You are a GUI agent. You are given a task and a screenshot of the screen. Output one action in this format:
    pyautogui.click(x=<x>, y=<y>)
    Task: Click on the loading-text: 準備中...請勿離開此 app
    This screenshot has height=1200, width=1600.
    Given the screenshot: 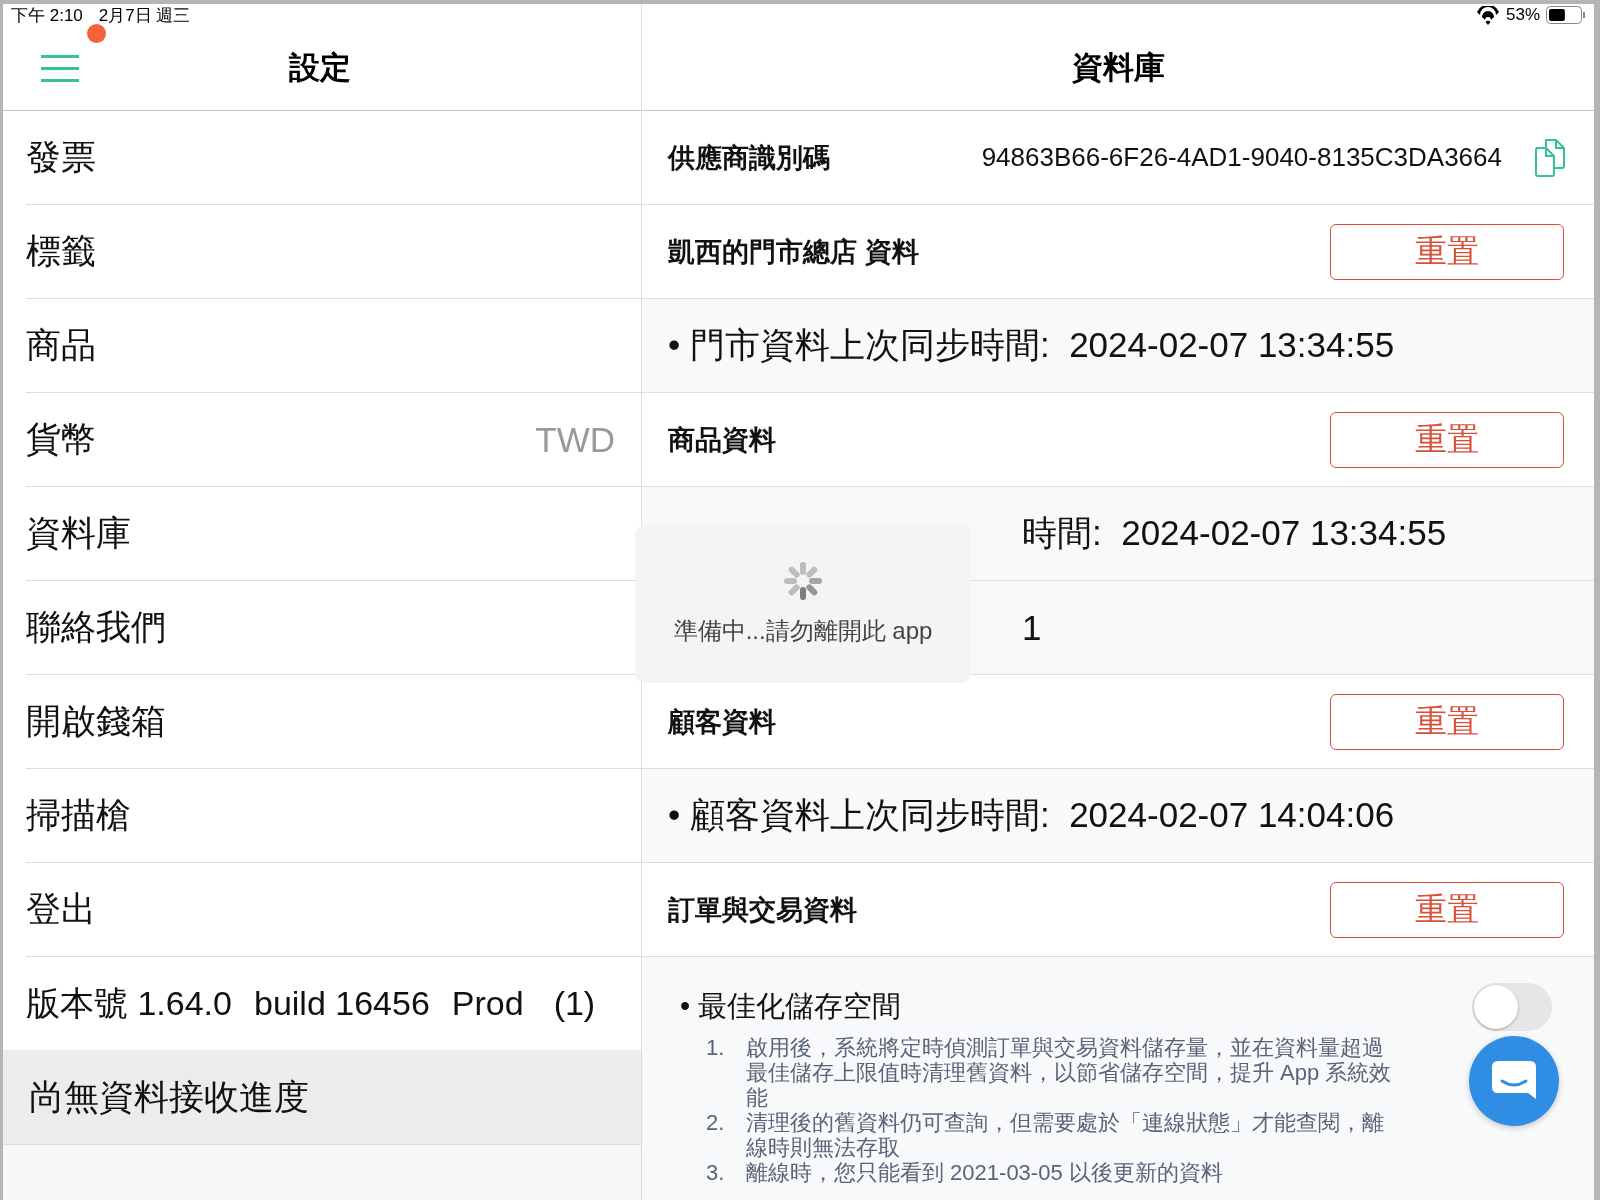 What is the action you would take?
    pyautogui.click(x=803, y=631)
    